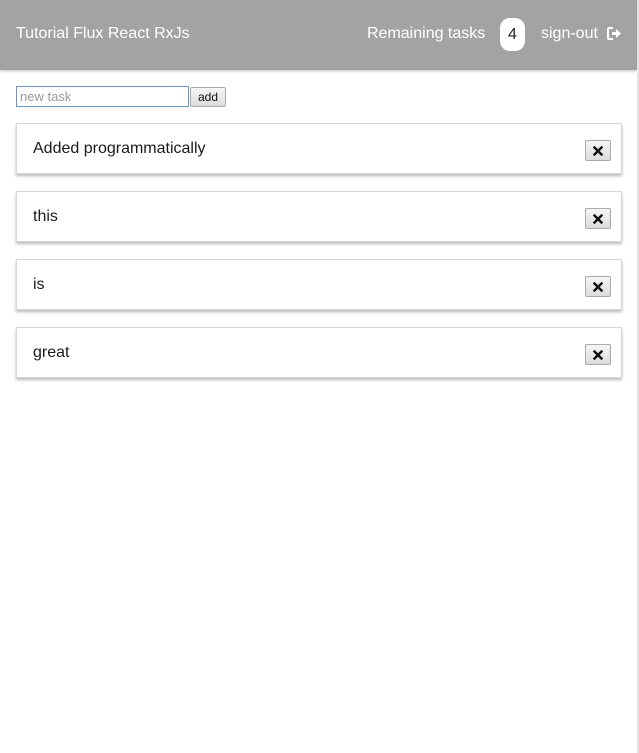 The image size is (639, 753). What do you see at coordinates (39, 284) in the screenshot?
I see `task-label: is` at bounding box center [39, 284].